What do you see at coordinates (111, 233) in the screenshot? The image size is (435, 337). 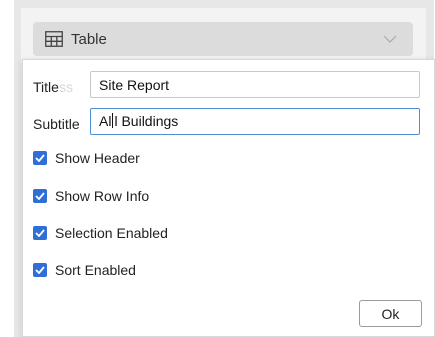 I see `selection-enabled-label: Selection Enabled` at bounding box center [111, 233].